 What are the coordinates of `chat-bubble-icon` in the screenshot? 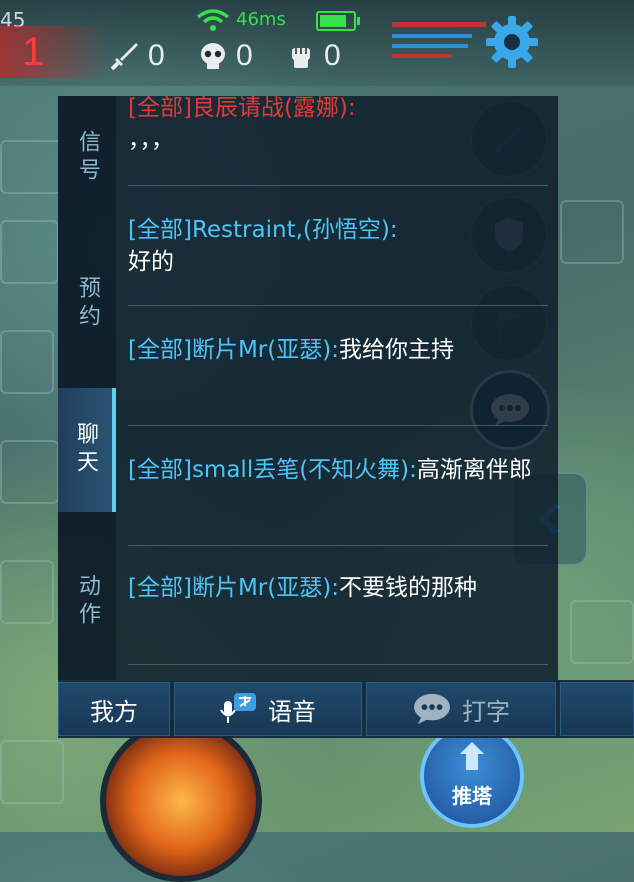 It's located at (432, 709).